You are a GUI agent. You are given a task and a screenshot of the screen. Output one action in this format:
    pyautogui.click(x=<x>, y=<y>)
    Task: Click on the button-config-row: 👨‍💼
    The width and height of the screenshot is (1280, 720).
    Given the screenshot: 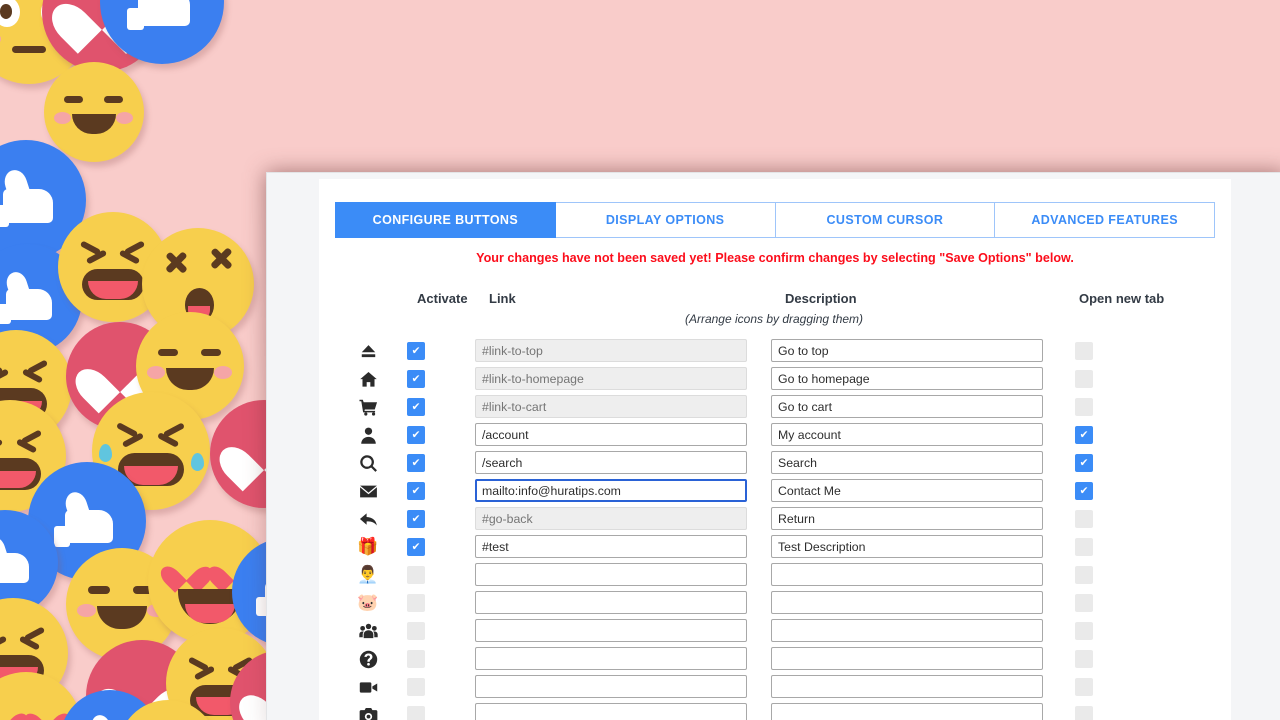 What is the action you would take?
    pyautogui.click(x=775, y=575)
    